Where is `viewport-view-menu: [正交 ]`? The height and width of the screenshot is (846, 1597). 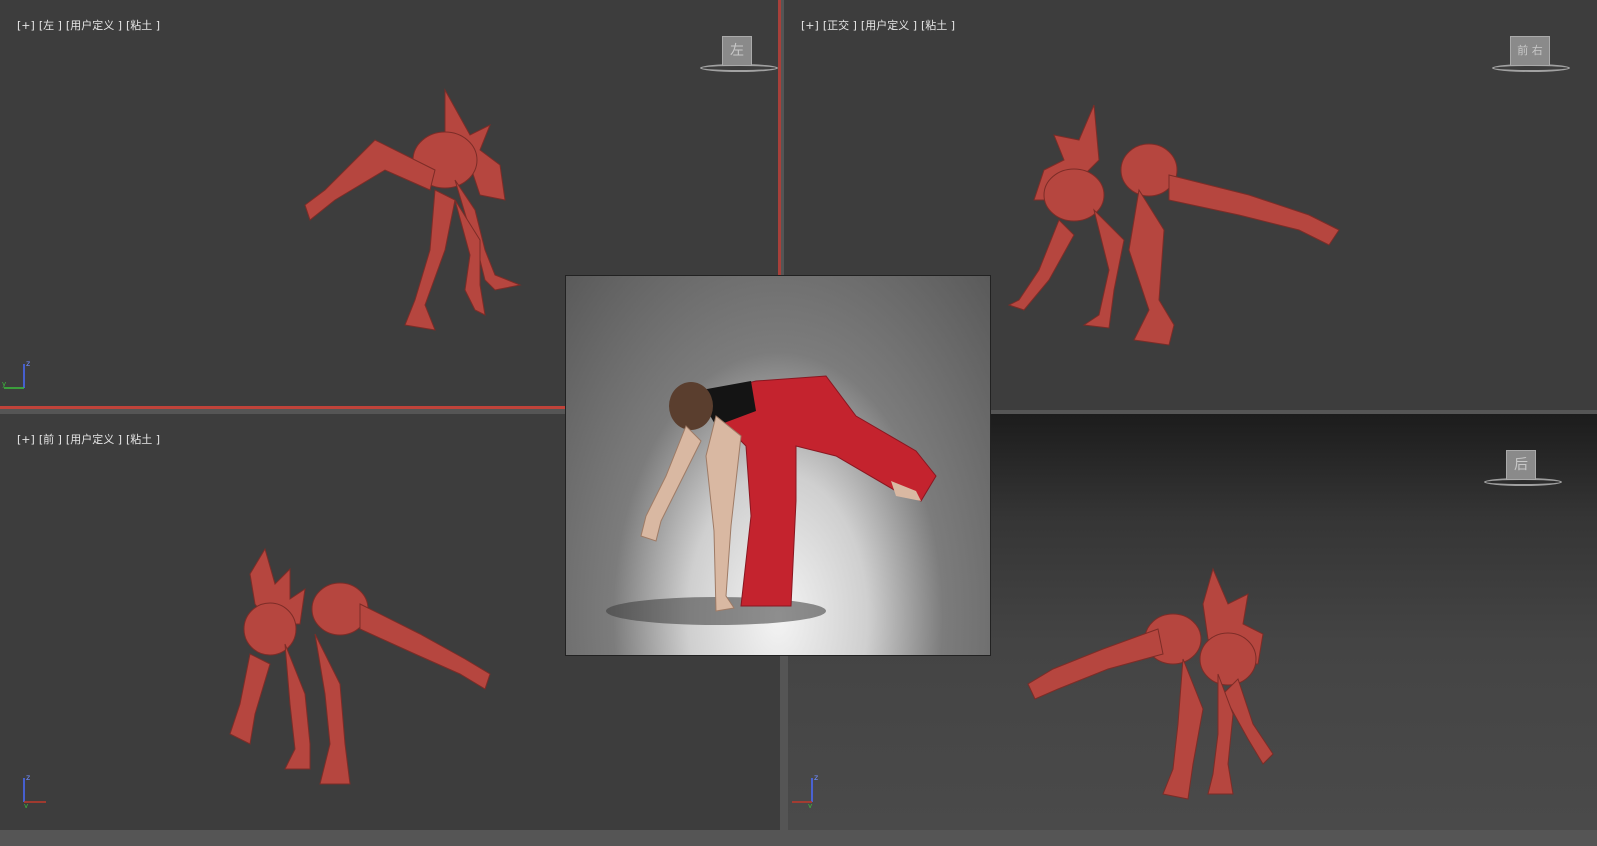 viewport-view-menu: [正交 ] is located at coordinates (840, 25).